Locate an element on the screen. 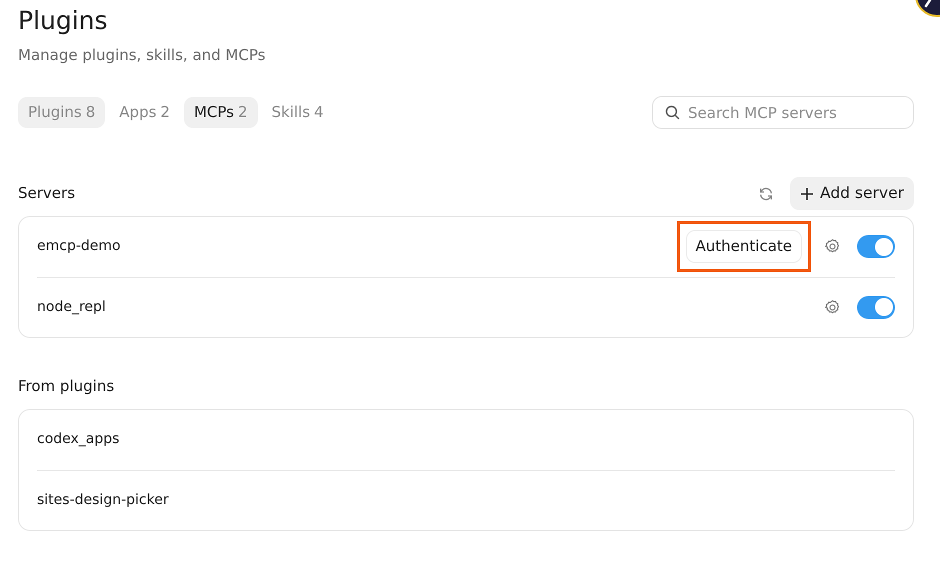 Image resolution: width=940 pixels, height=569 pixels. section-heading: Servers is located at coordinates (47, 193).